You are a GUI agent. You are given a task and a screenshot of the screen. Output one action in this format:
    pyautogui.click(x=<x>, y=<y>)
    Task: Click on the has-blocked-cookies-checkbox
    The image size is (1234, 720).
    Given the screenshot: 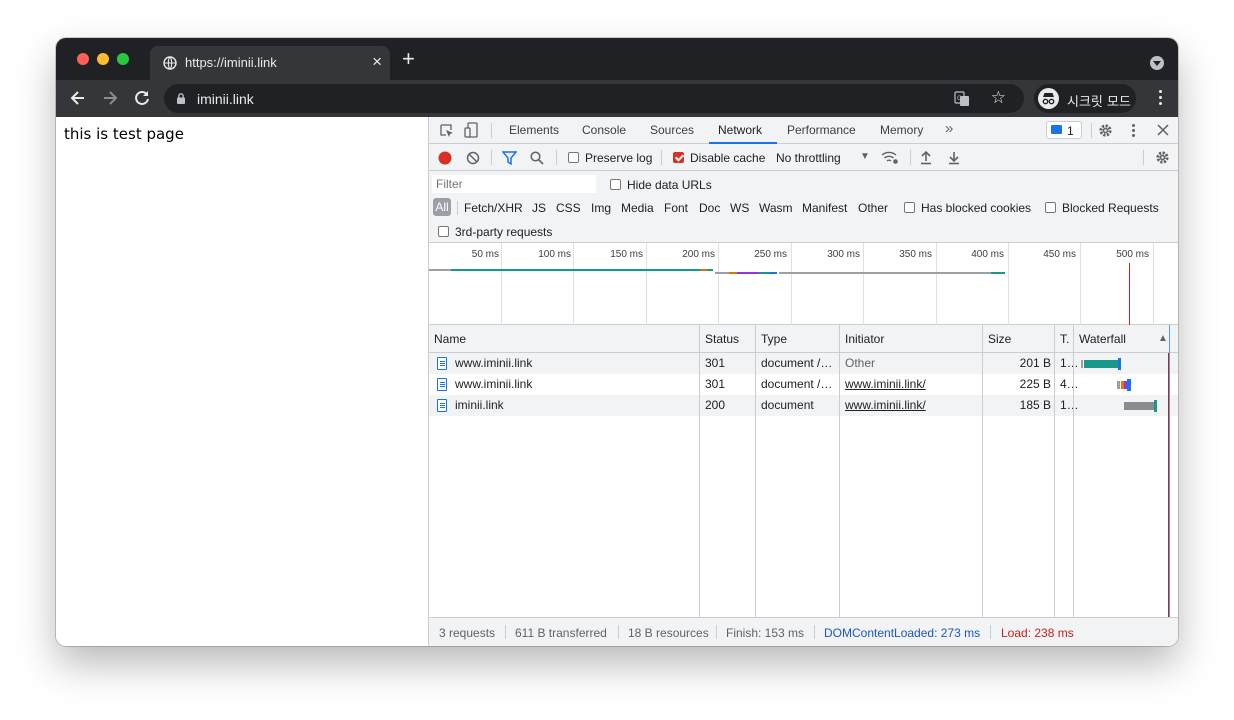 What is the action you would take?
    pyautogui.click(x=909, y=207)
    